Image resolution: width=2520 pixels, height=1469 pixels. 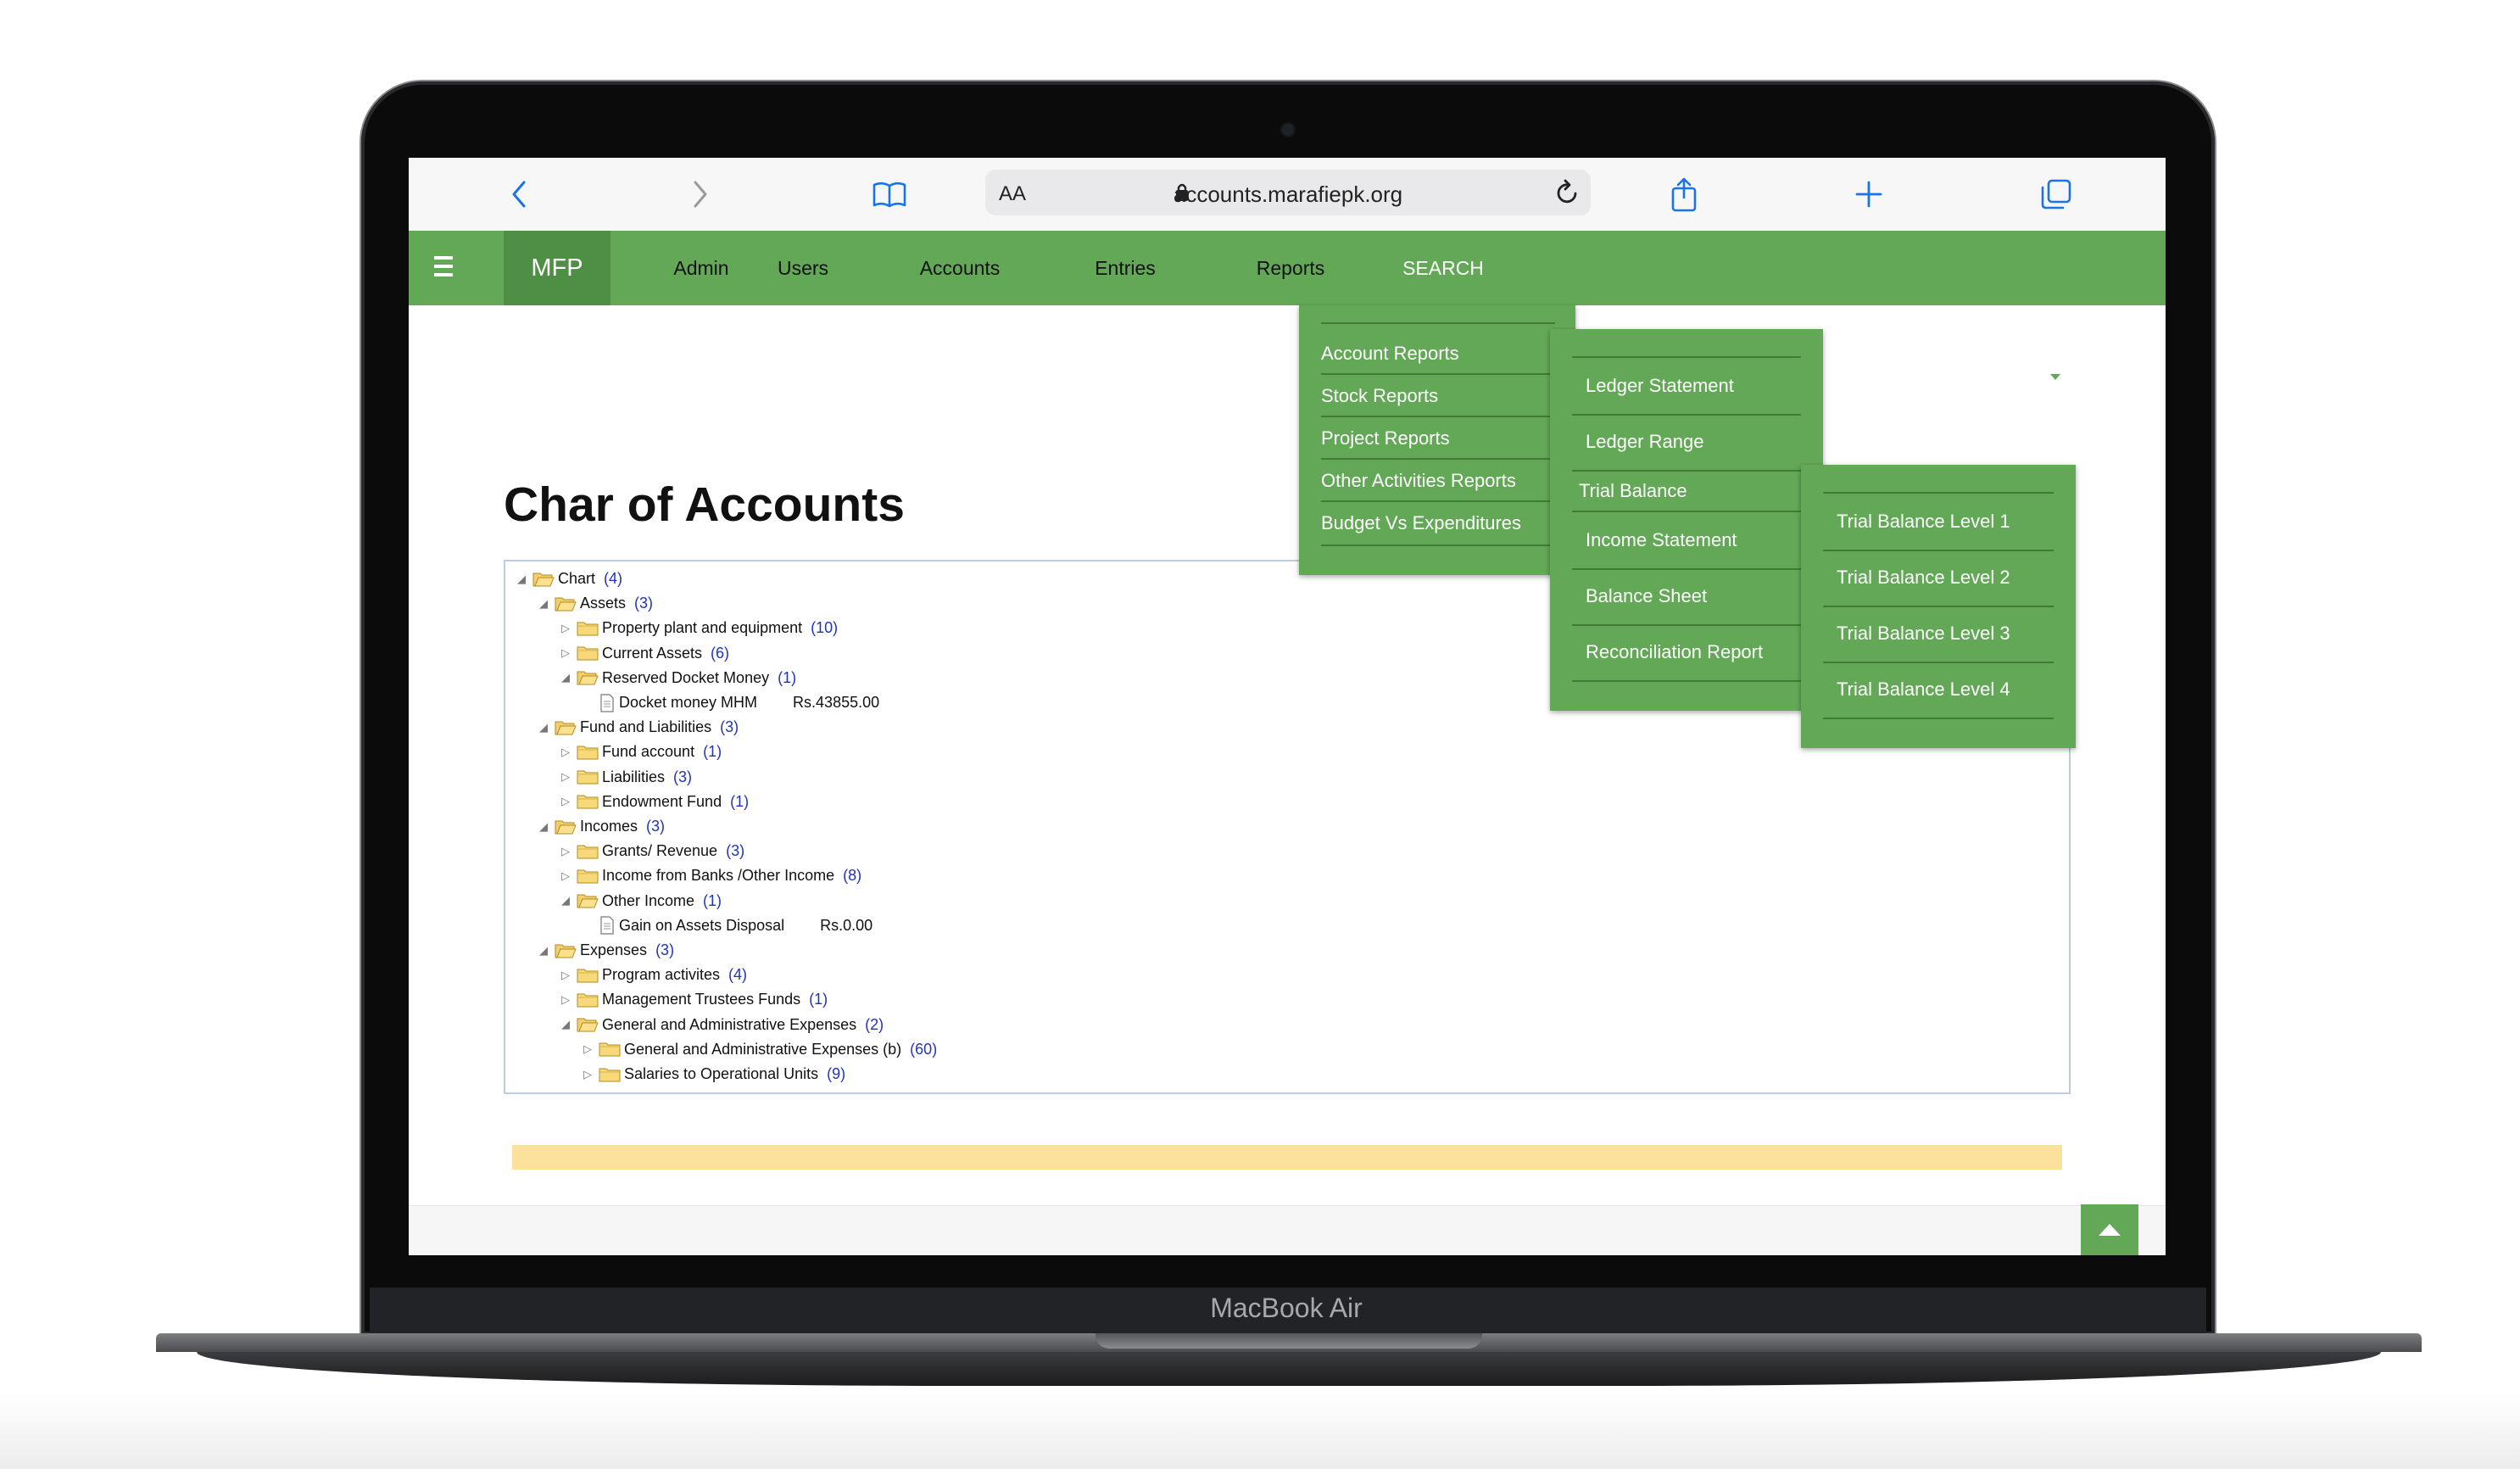 I want to click on tree-row: ◢ Chart (4), so click(x=566, y=579).